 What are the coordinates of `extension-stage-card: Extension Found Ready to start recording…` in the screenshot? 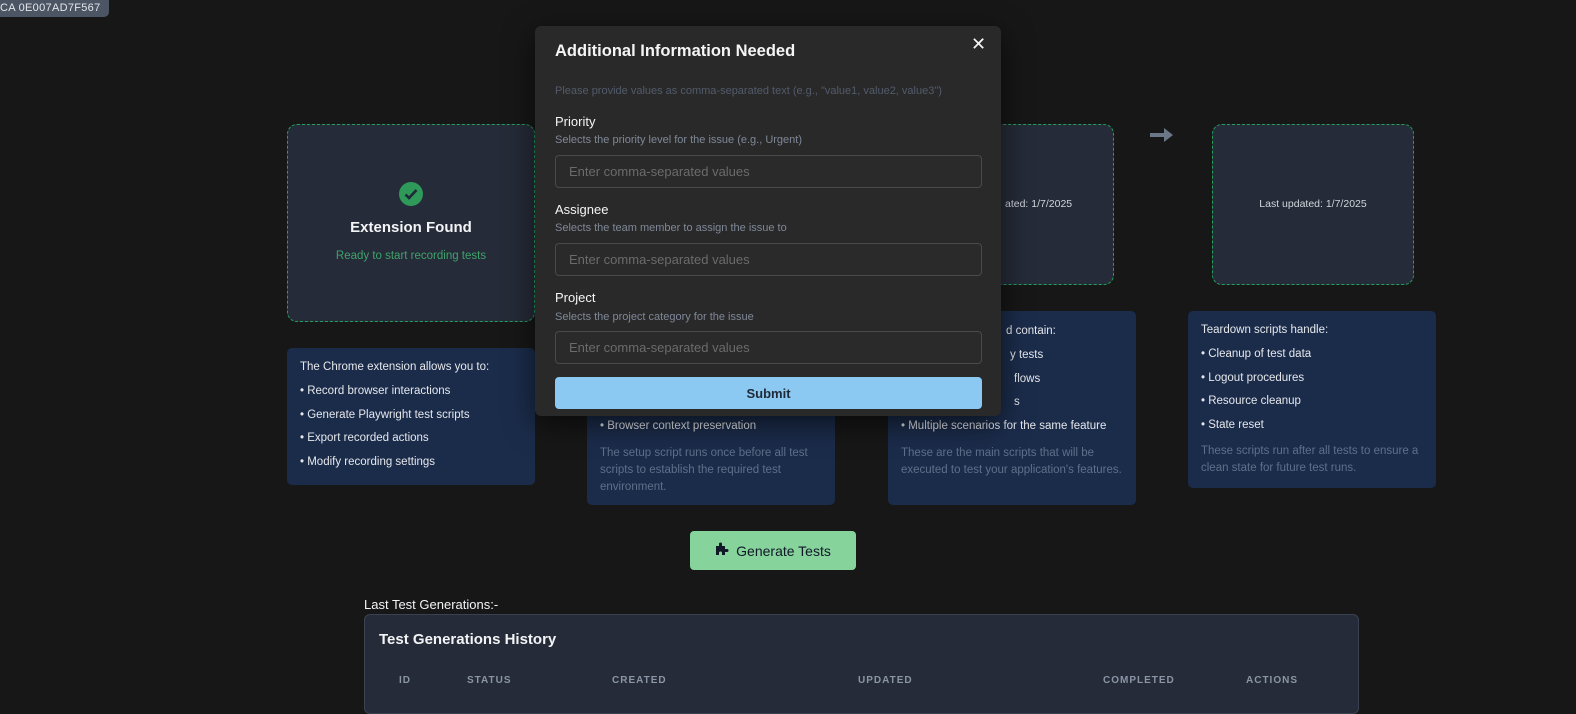 It's located at (411, 223).